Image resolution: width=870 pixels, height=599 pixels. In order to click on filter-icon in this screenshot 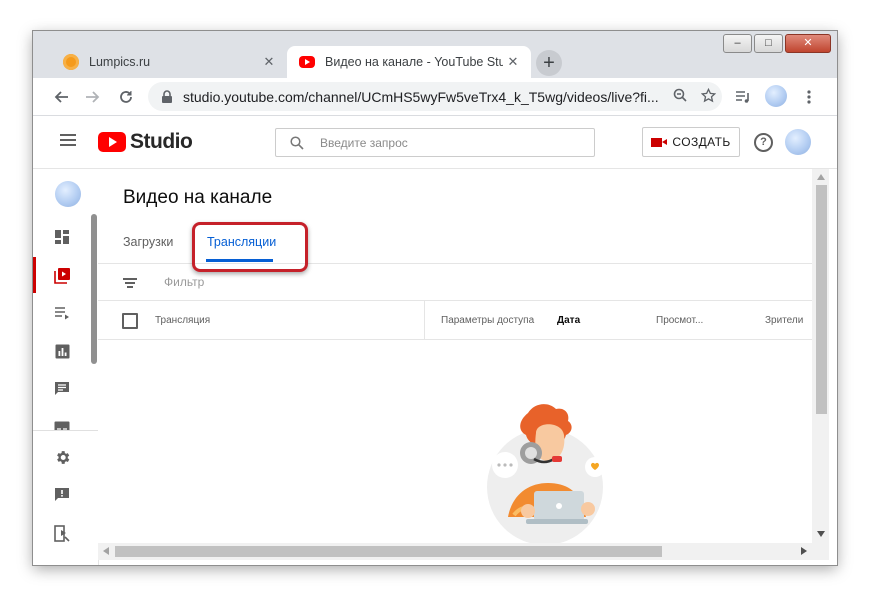, I will do `click(130, 284)`.